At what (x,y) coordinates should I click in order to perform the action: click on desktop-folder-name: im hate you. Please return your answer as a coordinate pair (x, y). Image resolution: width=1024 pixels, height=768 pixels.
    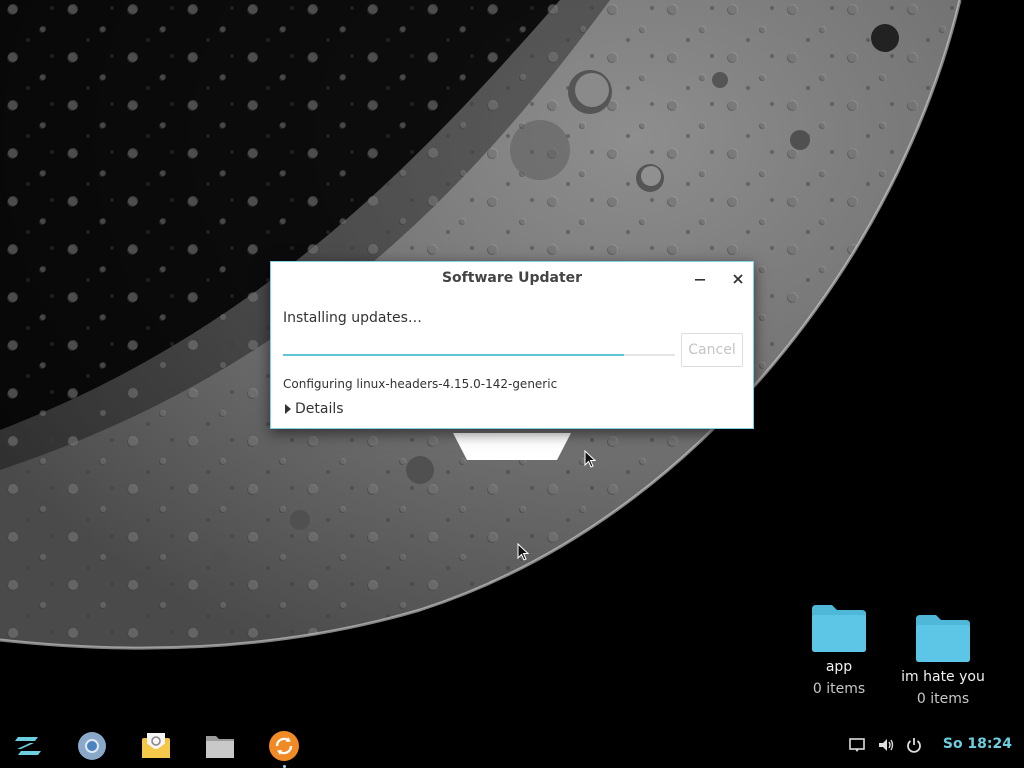
    Looking at the image, I should click on (943, 677).